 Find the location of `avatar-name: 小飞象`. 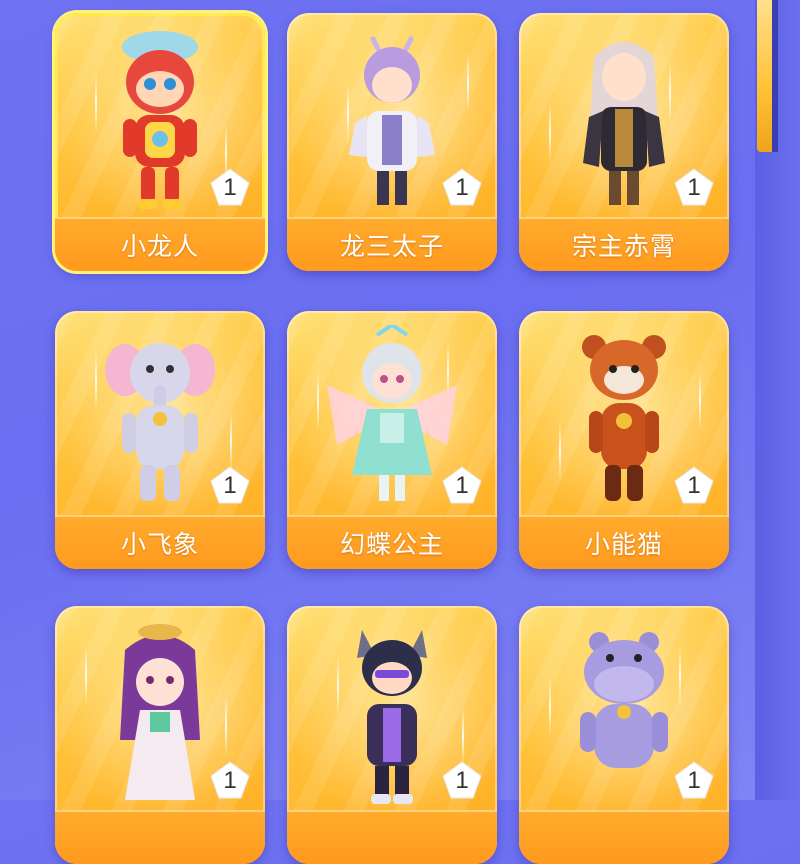

avatar-name: 小飞象 is located at coordinates (159, 544).